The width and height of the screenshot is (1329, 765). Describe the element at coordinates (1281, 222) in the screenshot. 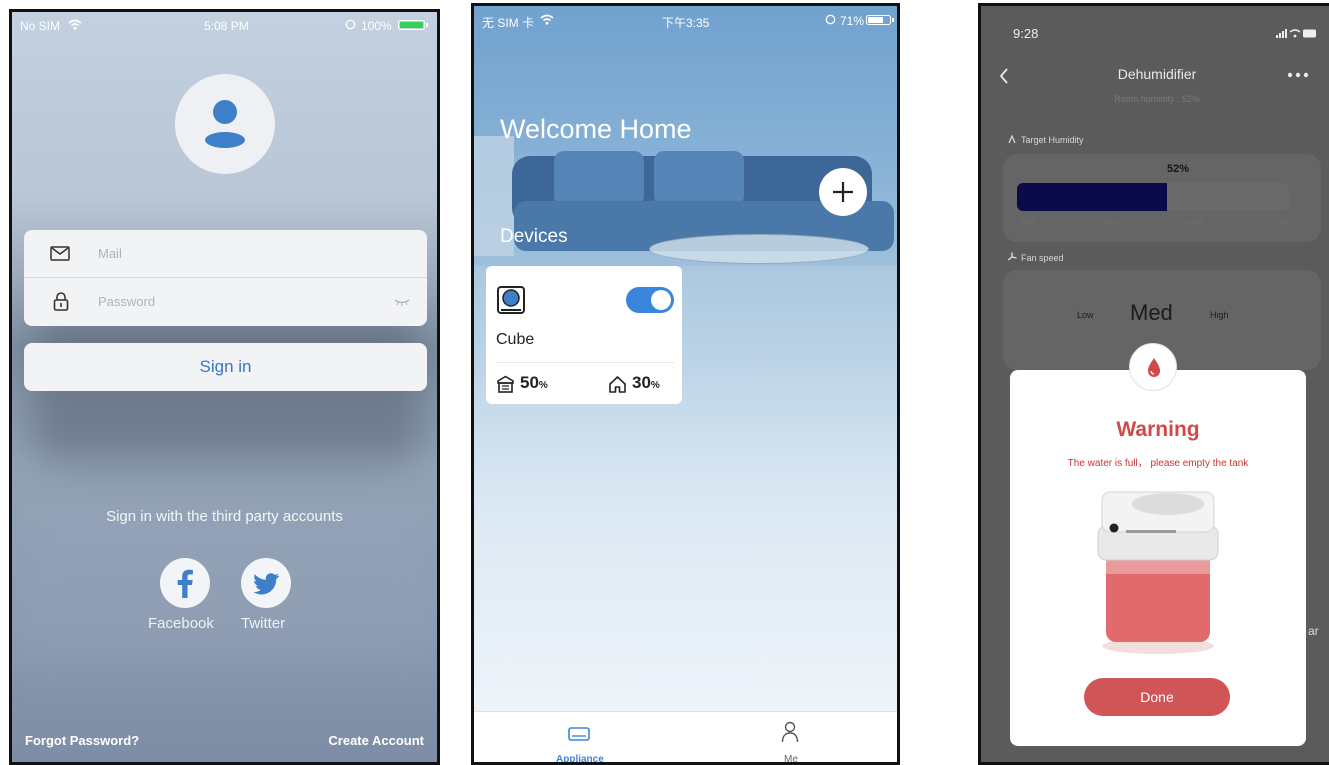

I see `tick-label: 70%` at that location.